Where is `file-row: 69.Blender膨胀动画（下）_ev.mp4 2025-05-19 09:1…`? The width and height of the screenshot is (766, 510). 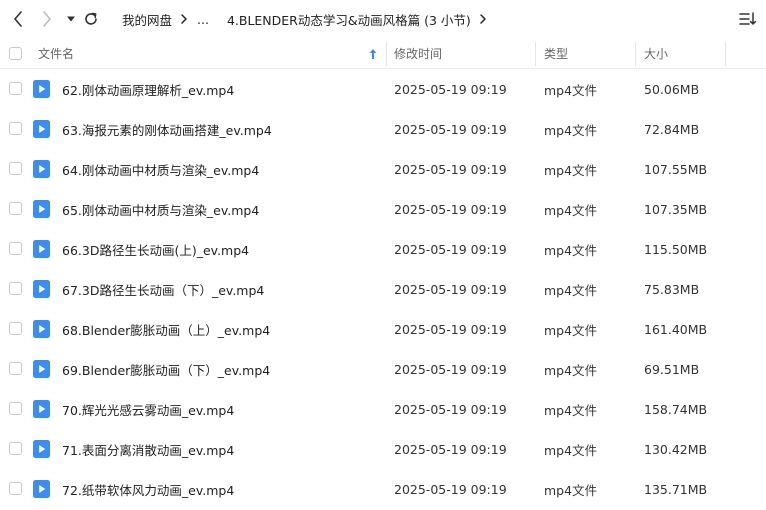
file-row: 69.Blender膨胀动画（下）_ev.mp4 2025-05-19 09:1… is located at coordinates (383, 369).